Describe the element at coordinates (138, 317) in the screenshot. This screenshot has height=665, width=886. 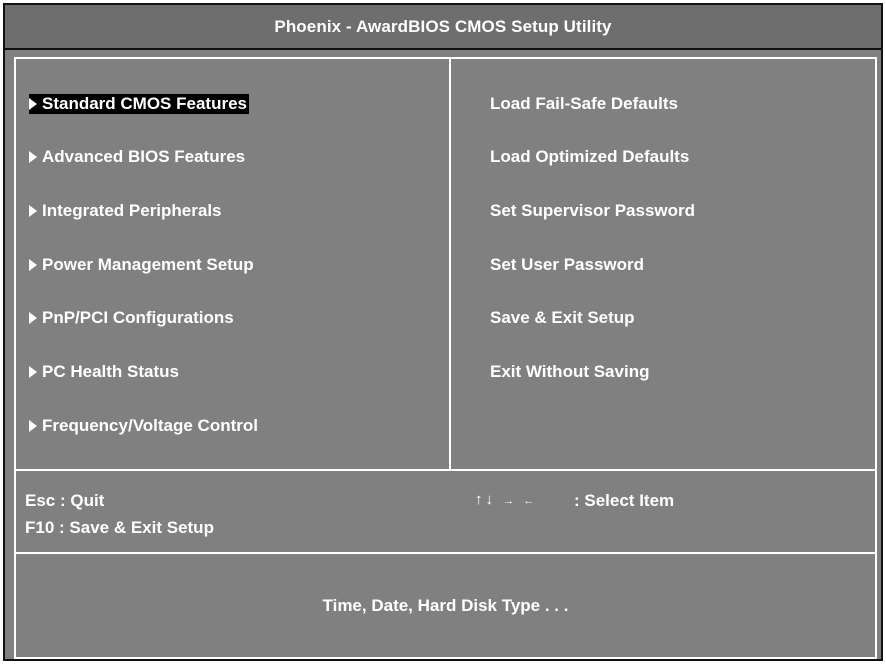
I see `menu-item-label: PnP/PCI Configurations` at that location.